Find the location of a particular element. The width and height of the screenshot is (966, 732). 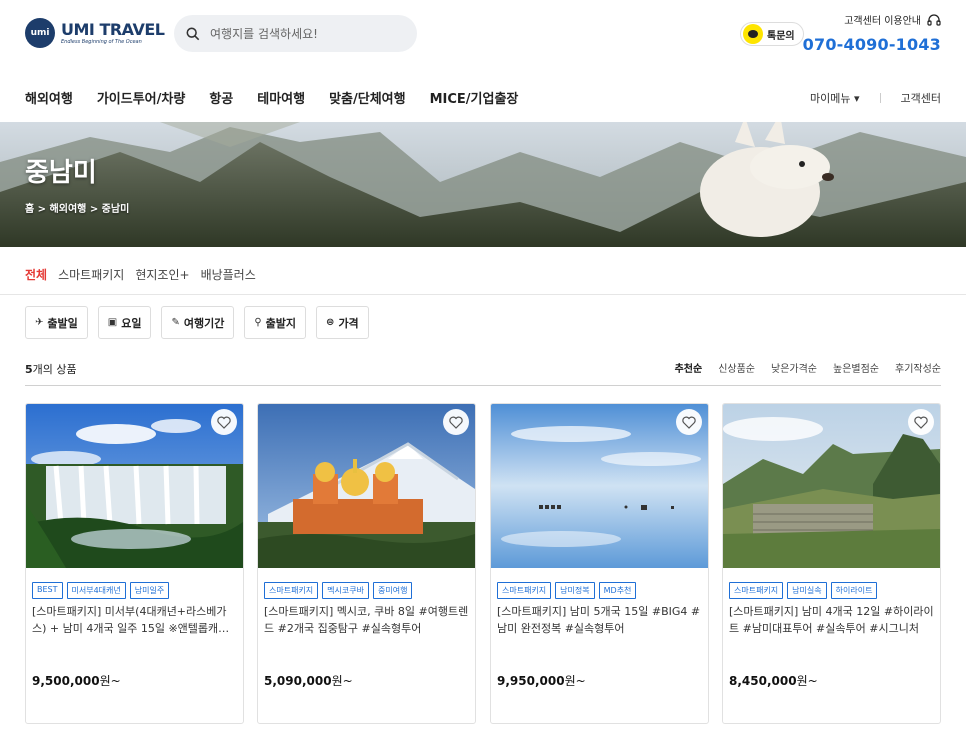

nav-item-theme: 테마여행 is located at coordinates (281, 97).